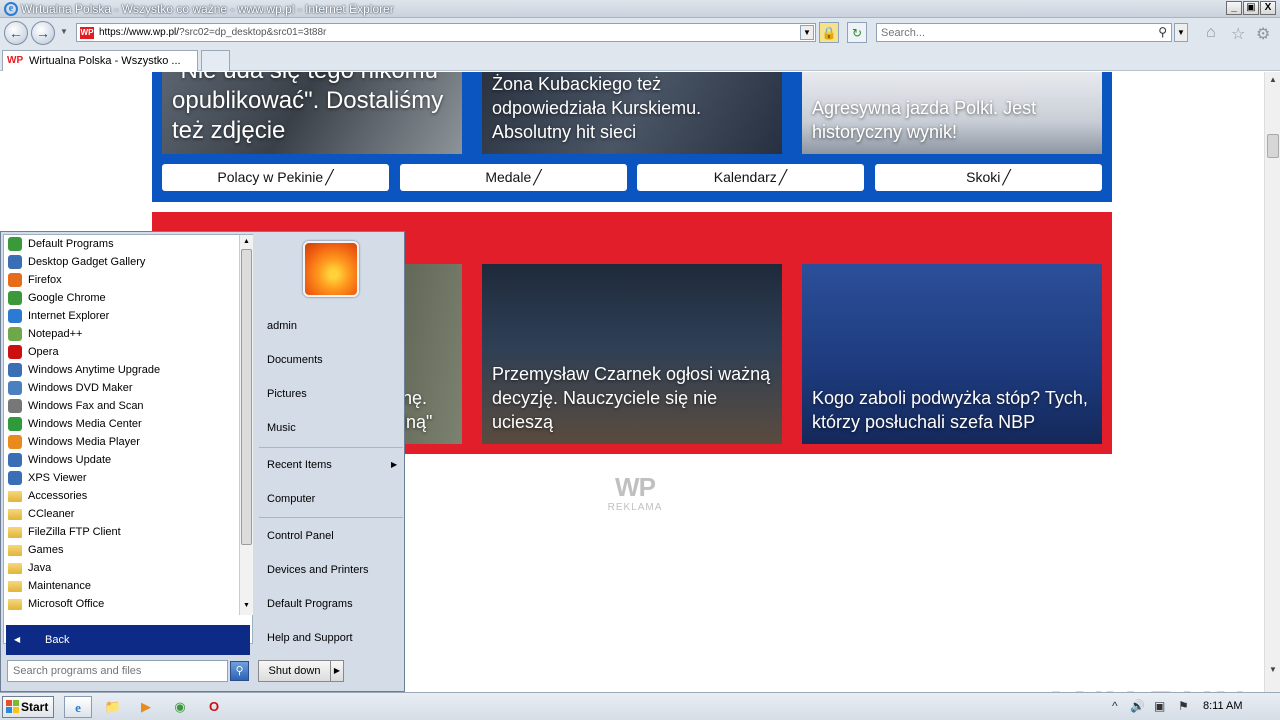 Image resolution: width=1280 pixels, height=720 pixels. I want to click on search-input, so click(1012, 32).